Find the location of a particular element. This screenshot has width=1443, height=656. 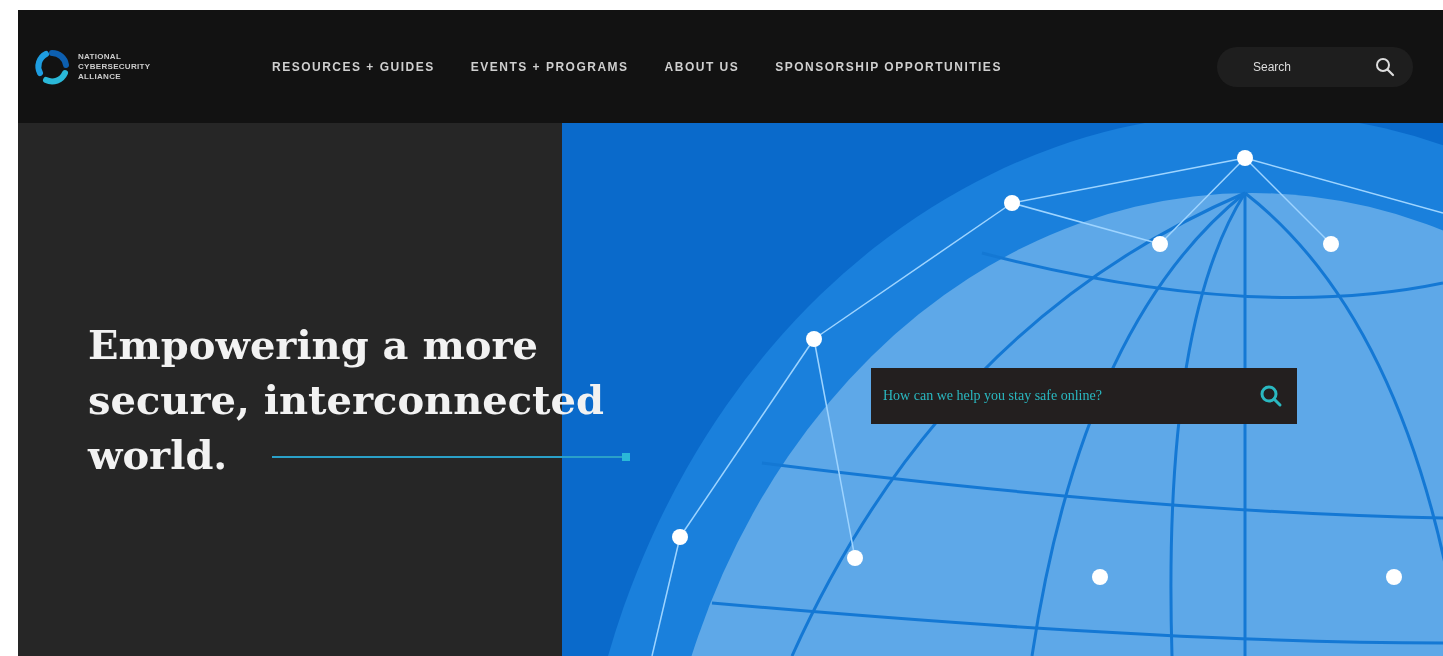

help-search-field: How can we help you stay safe online? is located at coordinates (1084, 396).